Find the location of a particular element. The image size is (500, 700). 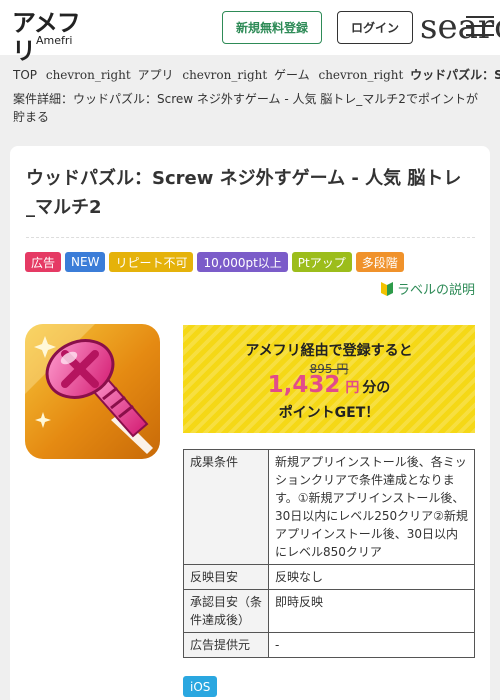

hamburger-menu-icon is located at coordinates (480, 26).